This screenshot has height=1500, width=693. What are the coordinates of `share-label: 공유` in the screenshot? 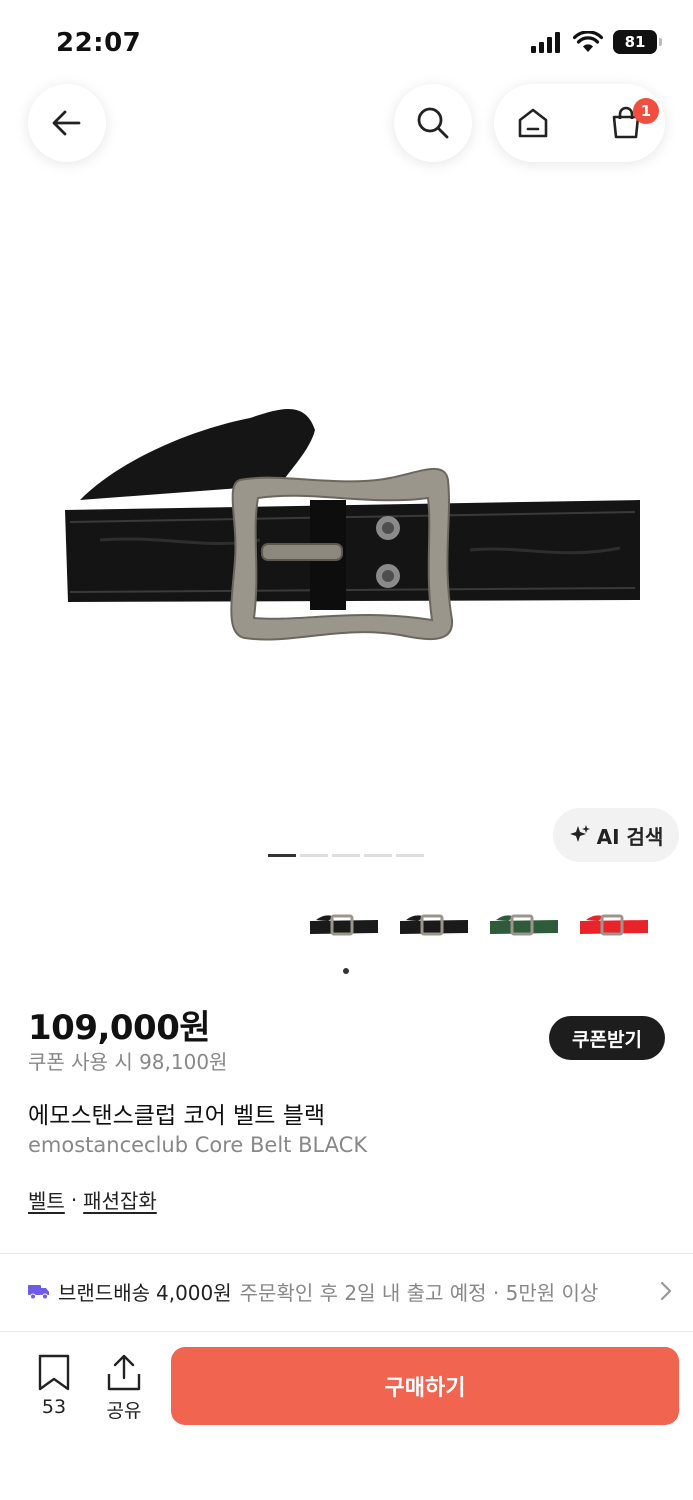 It's located at (124, 1411).